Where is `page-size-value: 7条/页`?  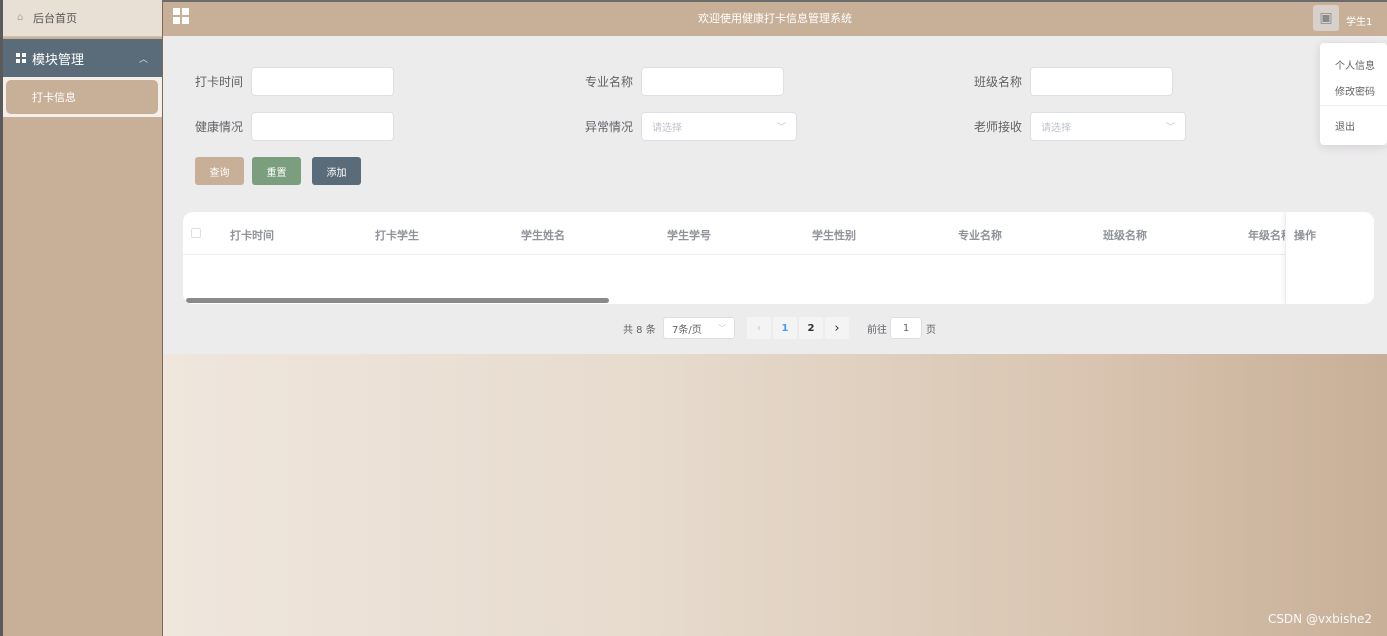 page-size-value: 7条/页 is located at coordinates (687, 330).